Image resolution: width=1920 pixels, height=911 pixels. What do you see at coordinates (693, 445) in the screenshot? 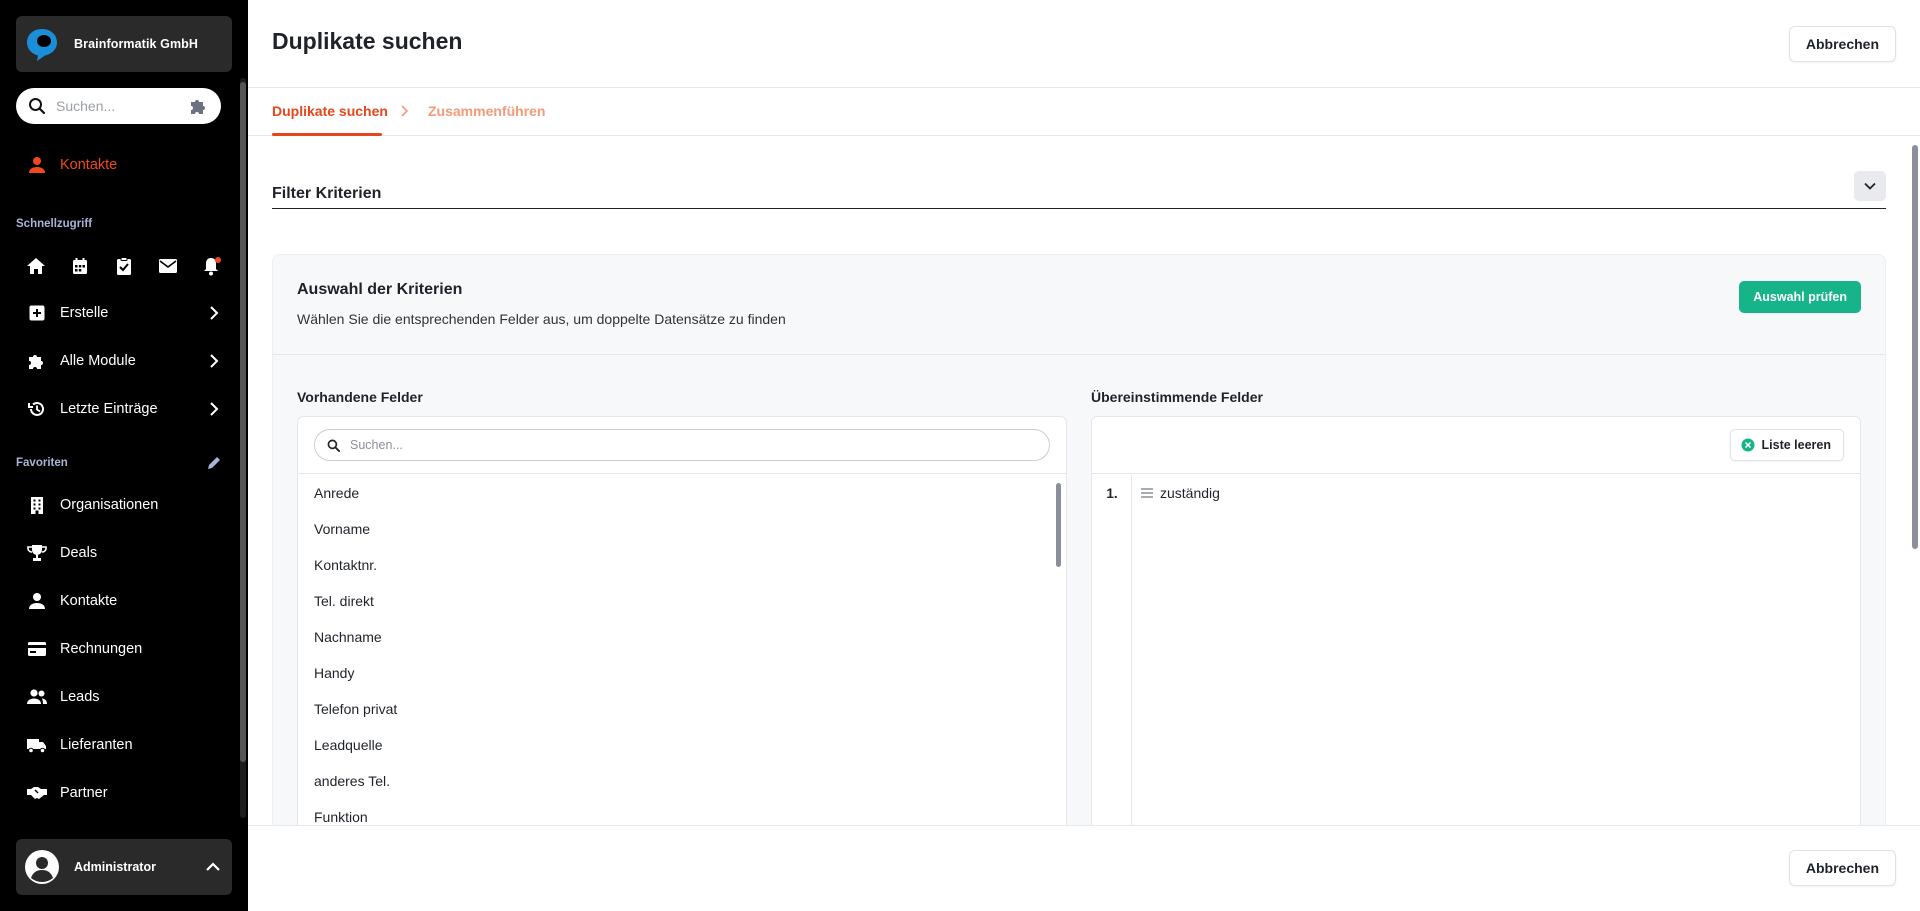
I see `field-search-input` at bounding box center [693, 445].